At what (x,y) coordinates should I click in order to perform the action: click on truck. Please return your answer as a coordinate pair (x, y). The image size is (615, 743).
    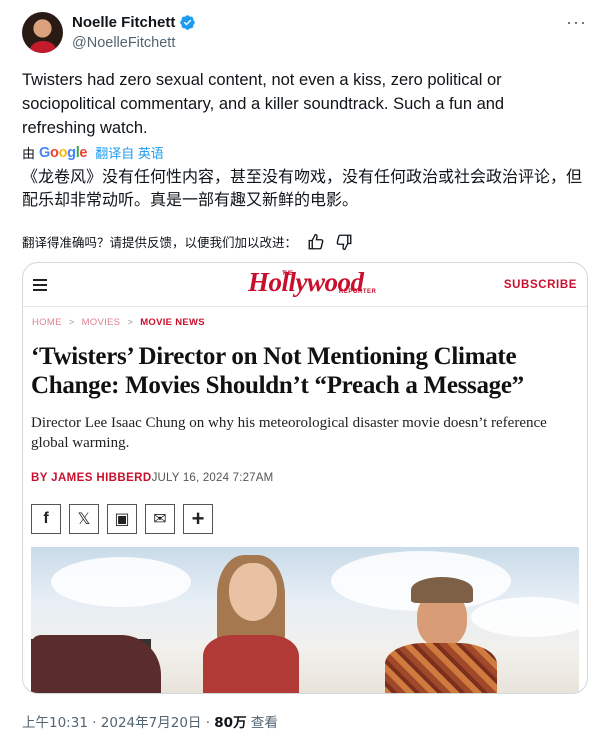
    Looking at the image, I should click on (96, 664).